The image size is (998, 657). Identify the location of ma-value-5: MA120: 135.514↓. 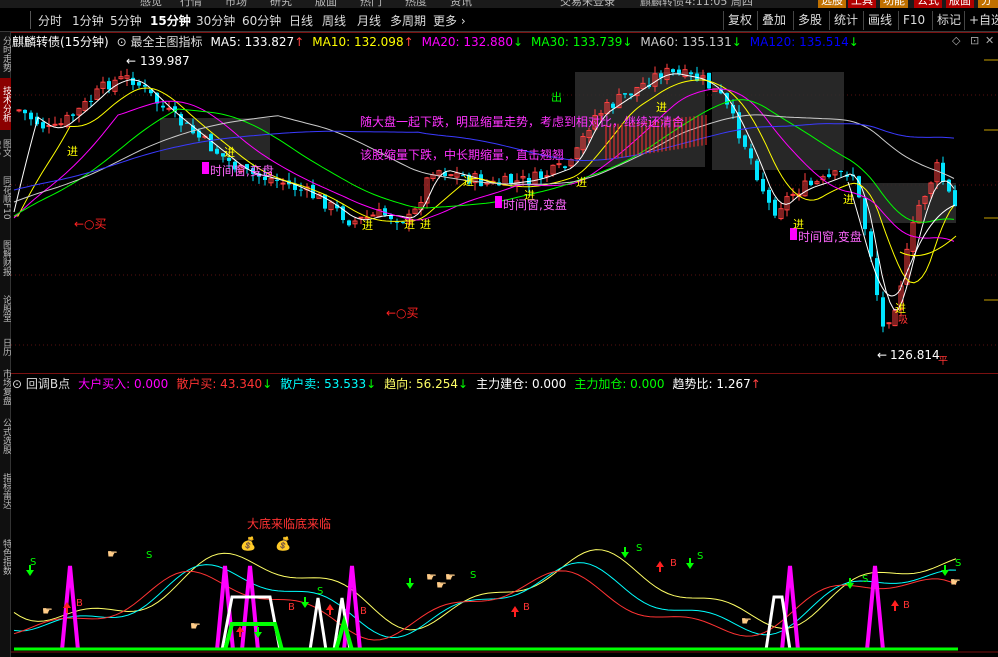
(804, 42).